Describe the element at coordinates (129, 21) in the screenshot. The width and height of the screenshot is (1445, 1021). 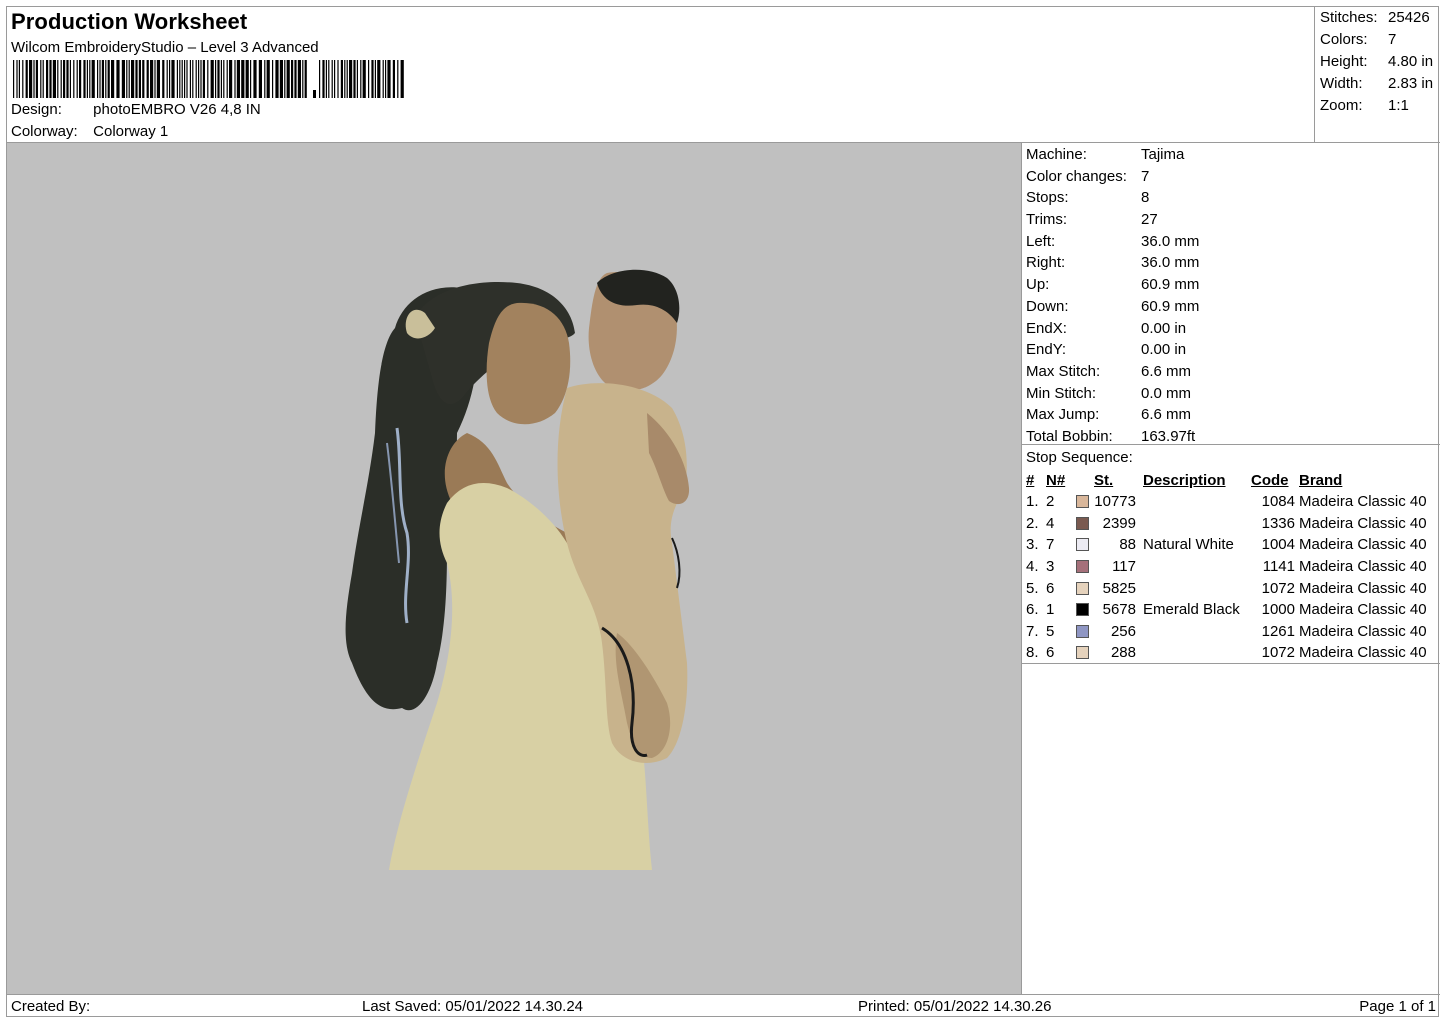
I see `page-title: Production Worksheet` at that location.